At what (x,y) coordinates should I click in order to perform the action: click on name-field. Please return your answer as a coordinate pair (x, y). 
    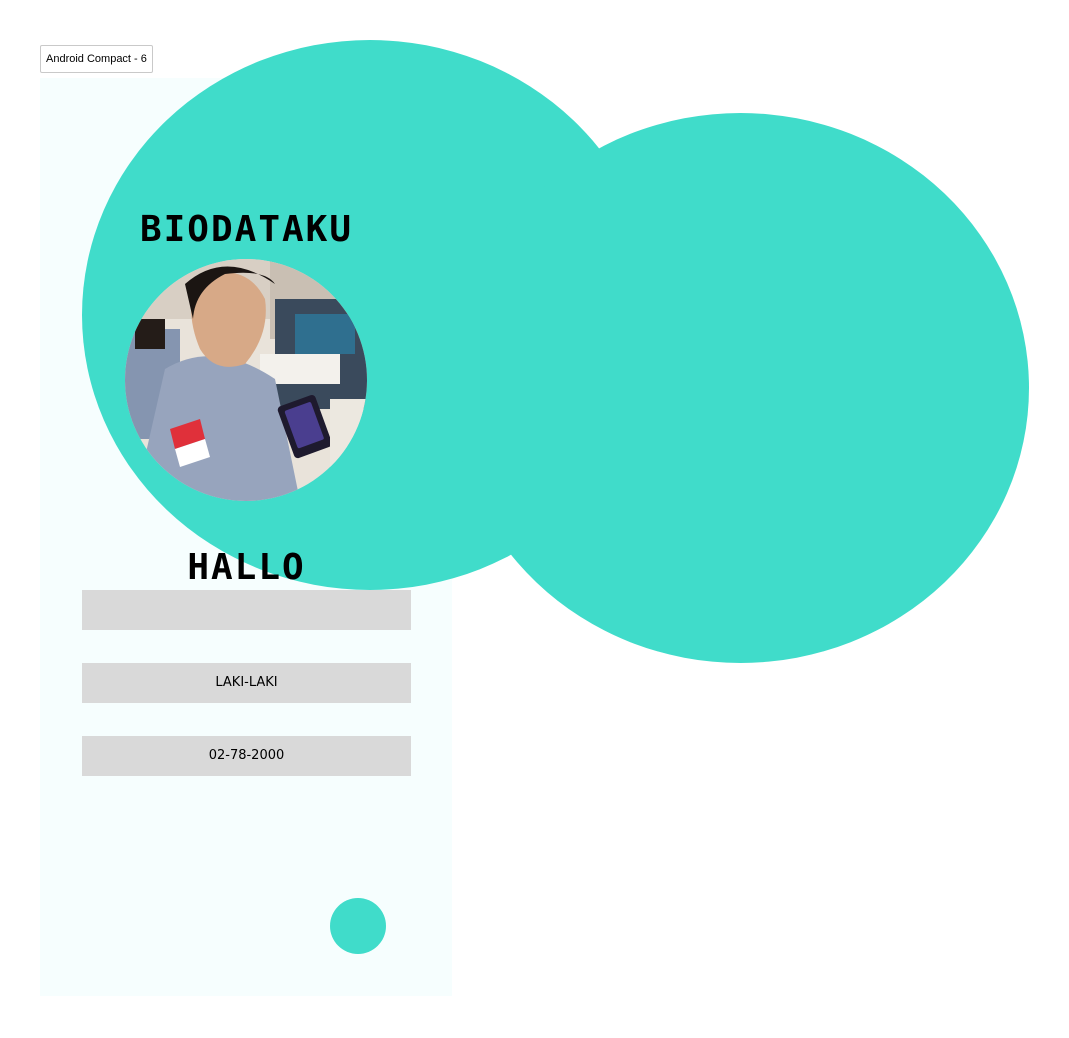
    Looking at the image, I should click on (246, 610).